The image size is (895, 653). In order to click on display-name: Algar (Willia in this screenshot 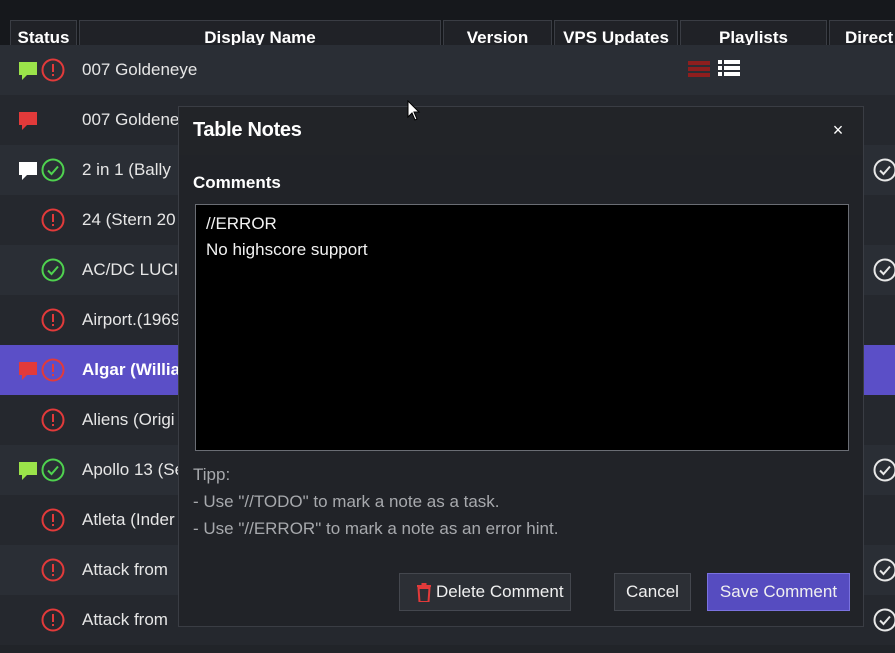, I will do `click(131, 369)`.